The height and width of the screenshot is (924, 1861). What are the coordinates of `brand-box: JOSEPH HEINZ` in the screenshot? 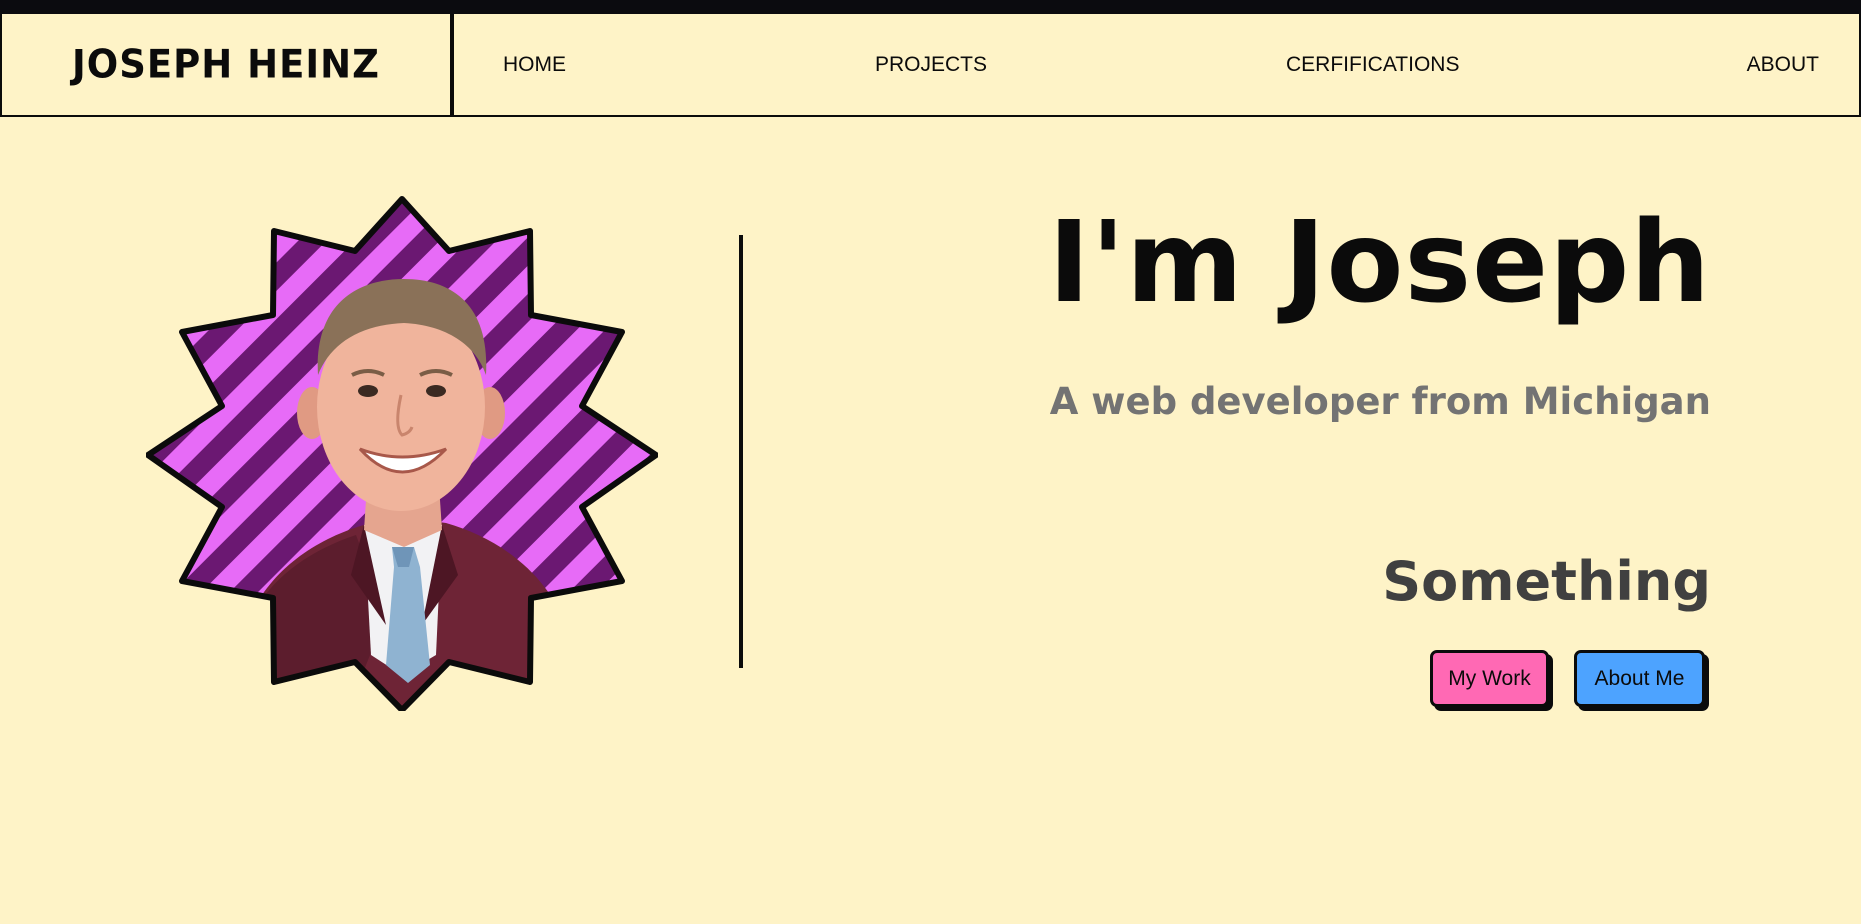 It's located at (228, 64).